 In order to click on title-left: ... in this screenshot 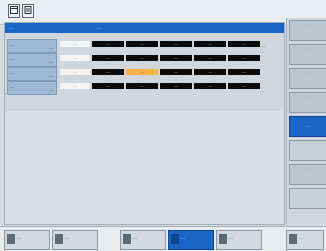, I will do `click(11, 27)`.